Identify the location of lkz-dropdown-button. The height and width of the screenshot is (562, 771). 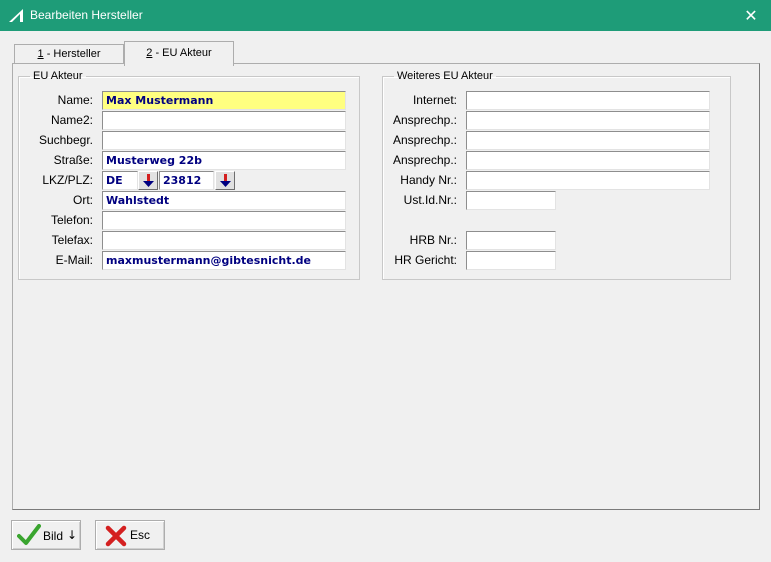
(148, 180).